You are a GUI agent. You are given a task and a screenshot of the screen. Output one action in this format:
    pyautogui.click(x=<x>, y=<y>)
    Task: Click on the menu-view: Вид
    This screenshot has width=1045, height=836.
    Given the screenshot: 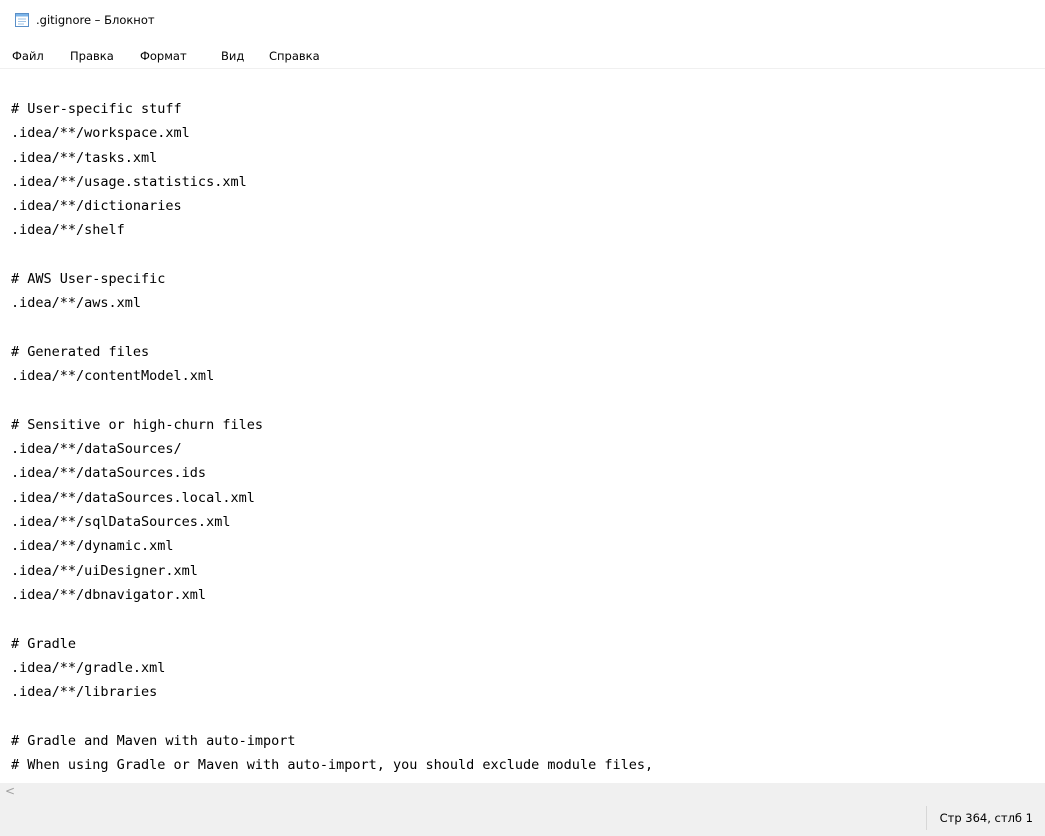 What is the action you would take?
    pyautogui.click(x=232, y=56)
    